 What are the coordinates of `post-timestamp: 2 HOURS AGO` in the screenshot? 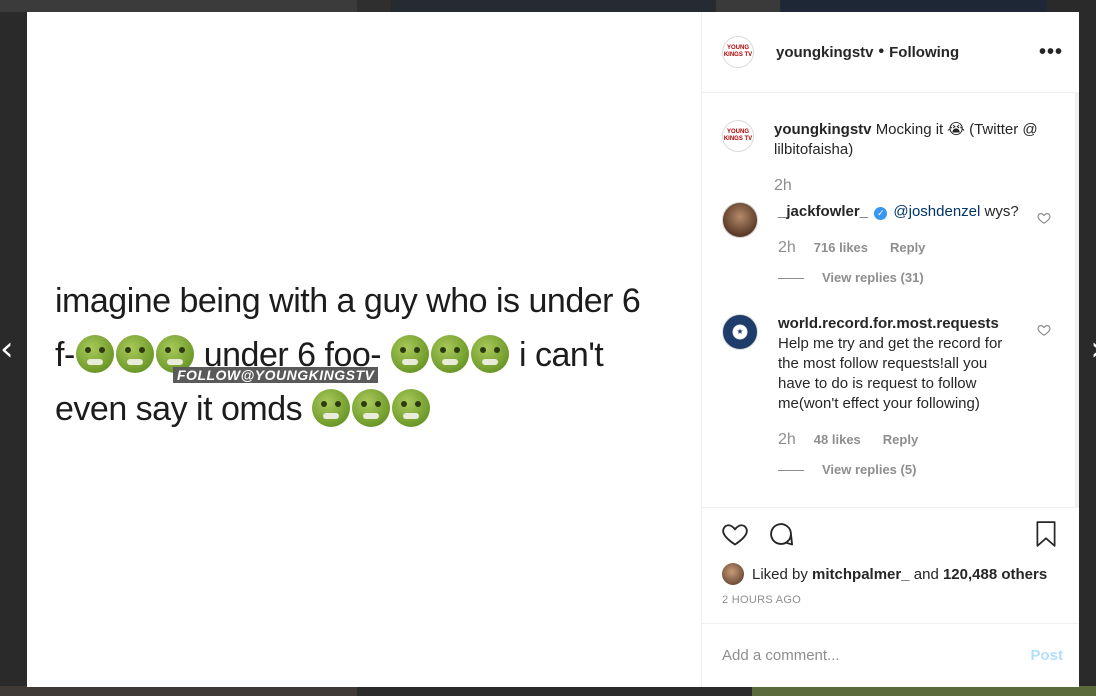 It's located at (890, 606).